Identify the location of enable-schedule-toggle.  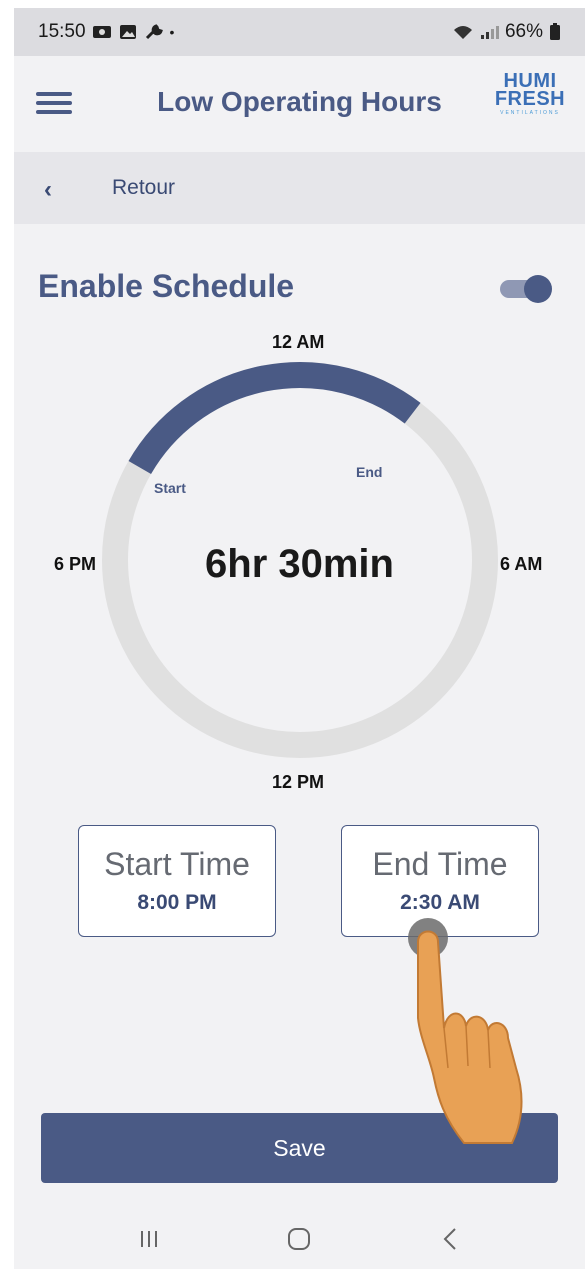
(526, 288).